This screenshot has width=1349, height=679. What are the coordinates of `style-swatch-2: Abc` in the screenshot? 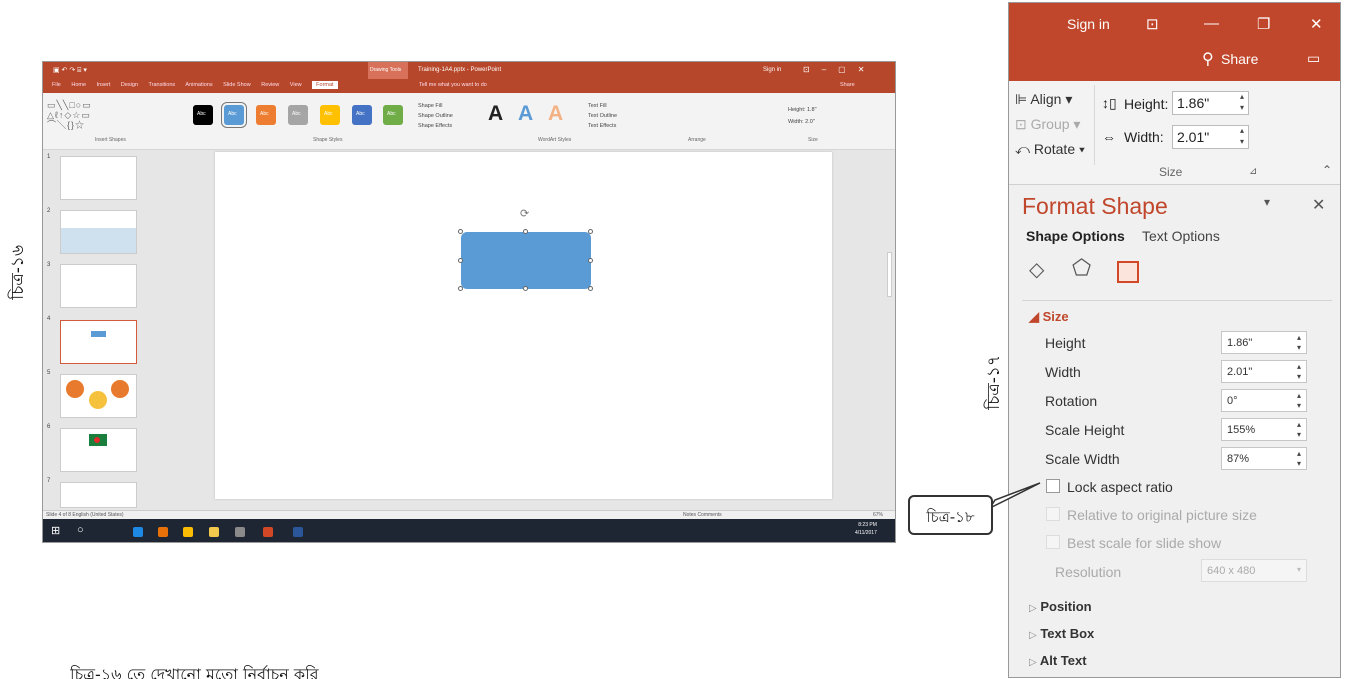 It's located at (234, 115).